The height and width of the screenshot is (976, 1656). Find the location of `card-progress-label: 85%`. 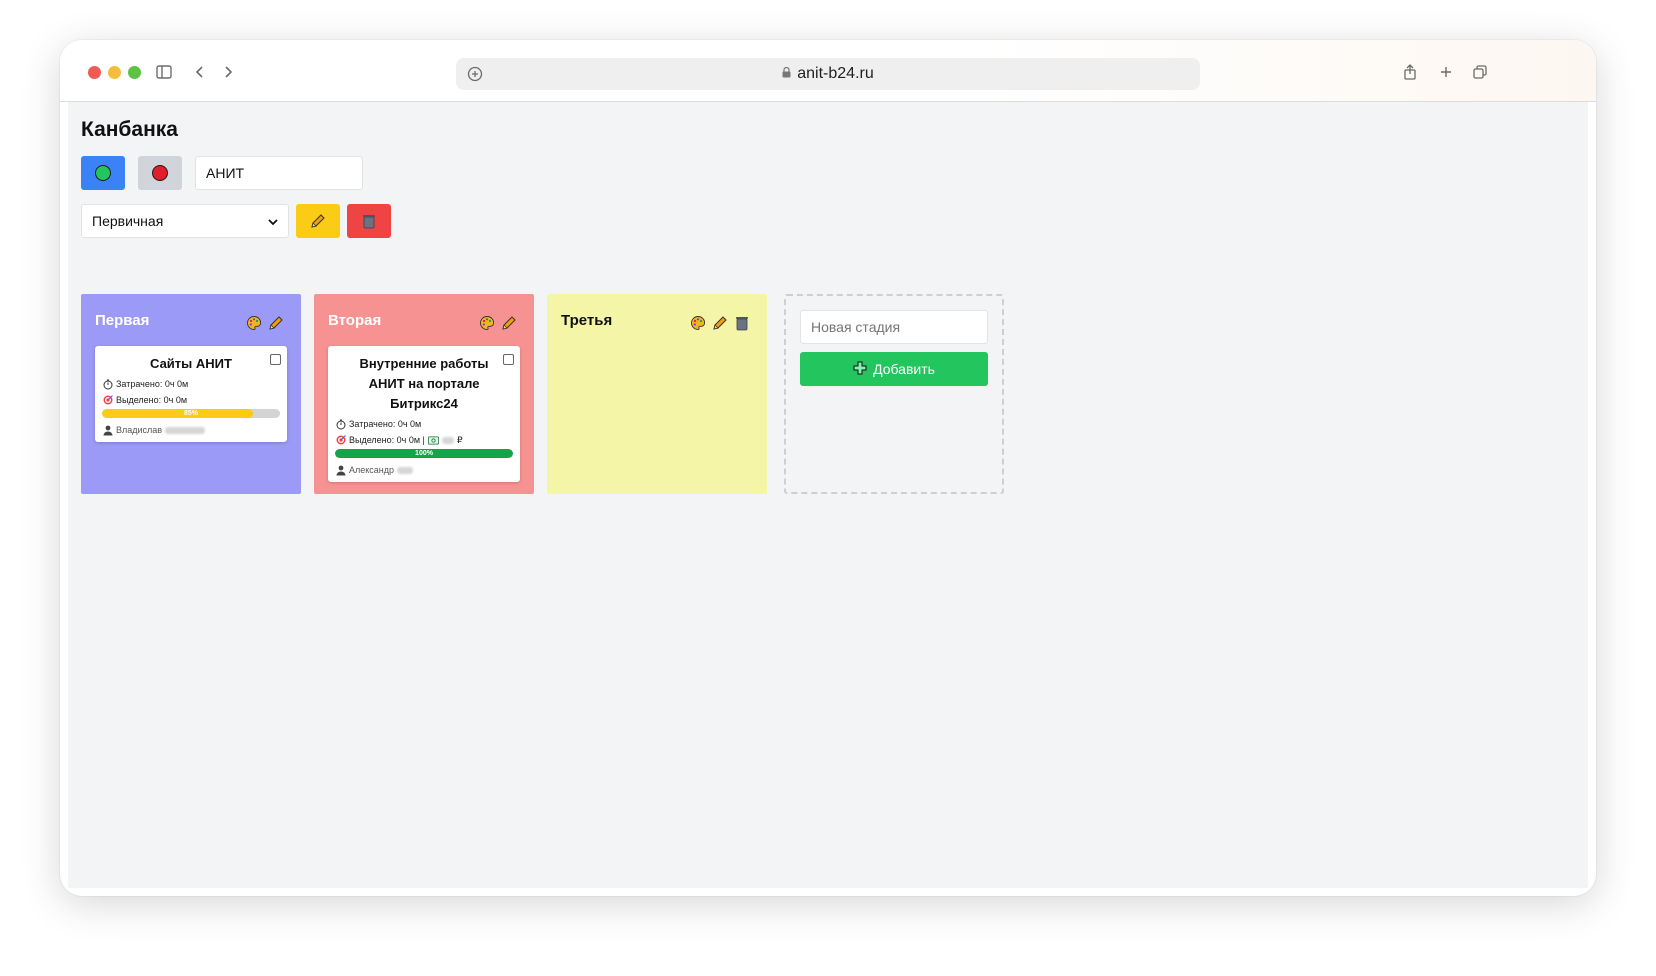

card-progress-label: 85% is located at coordinates (190, 413).